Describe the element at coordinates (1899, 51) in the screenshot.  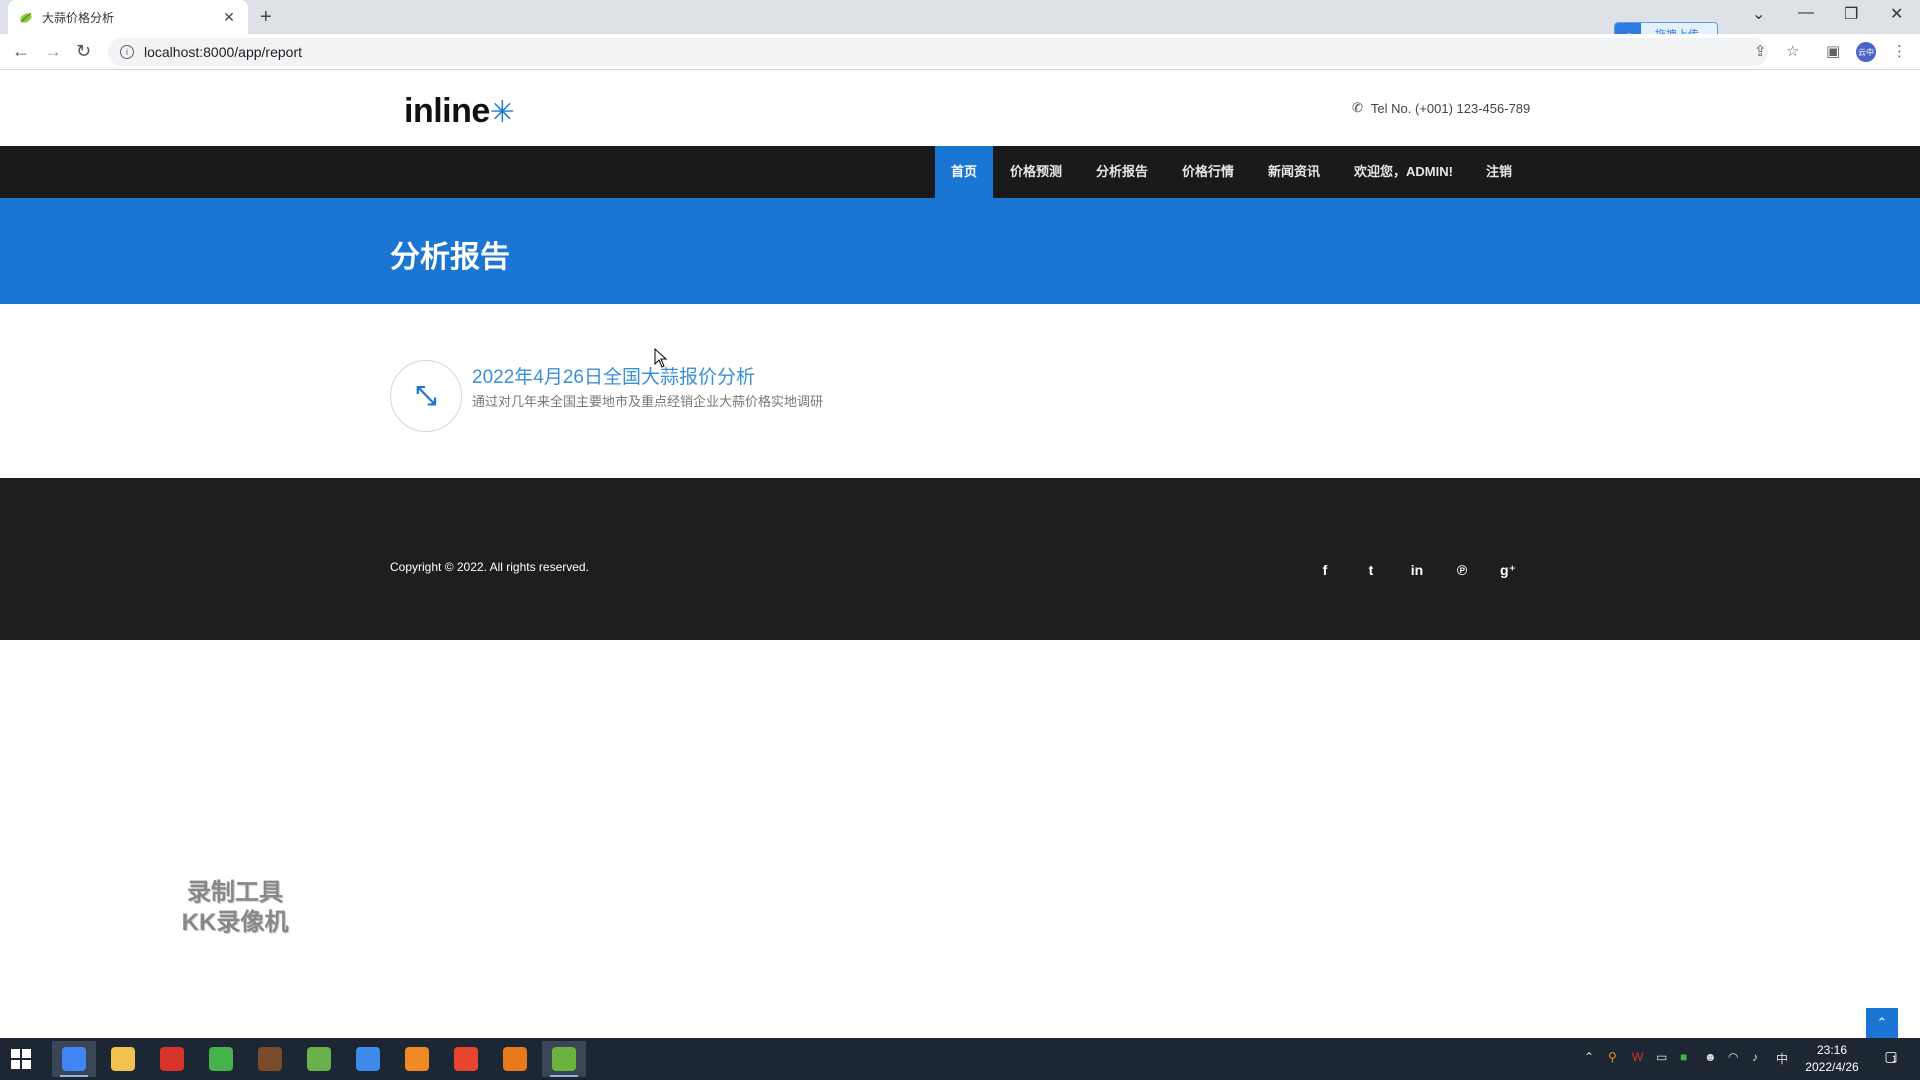
I see `more-menu-icon: ⋮` at that location.